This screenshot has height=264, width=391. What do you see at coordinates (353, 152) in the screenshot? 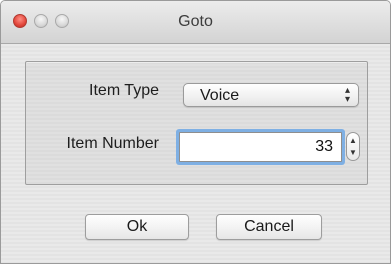
I see `stepper-down-arrow-icon: ▼` at bounding box center [353, 152].